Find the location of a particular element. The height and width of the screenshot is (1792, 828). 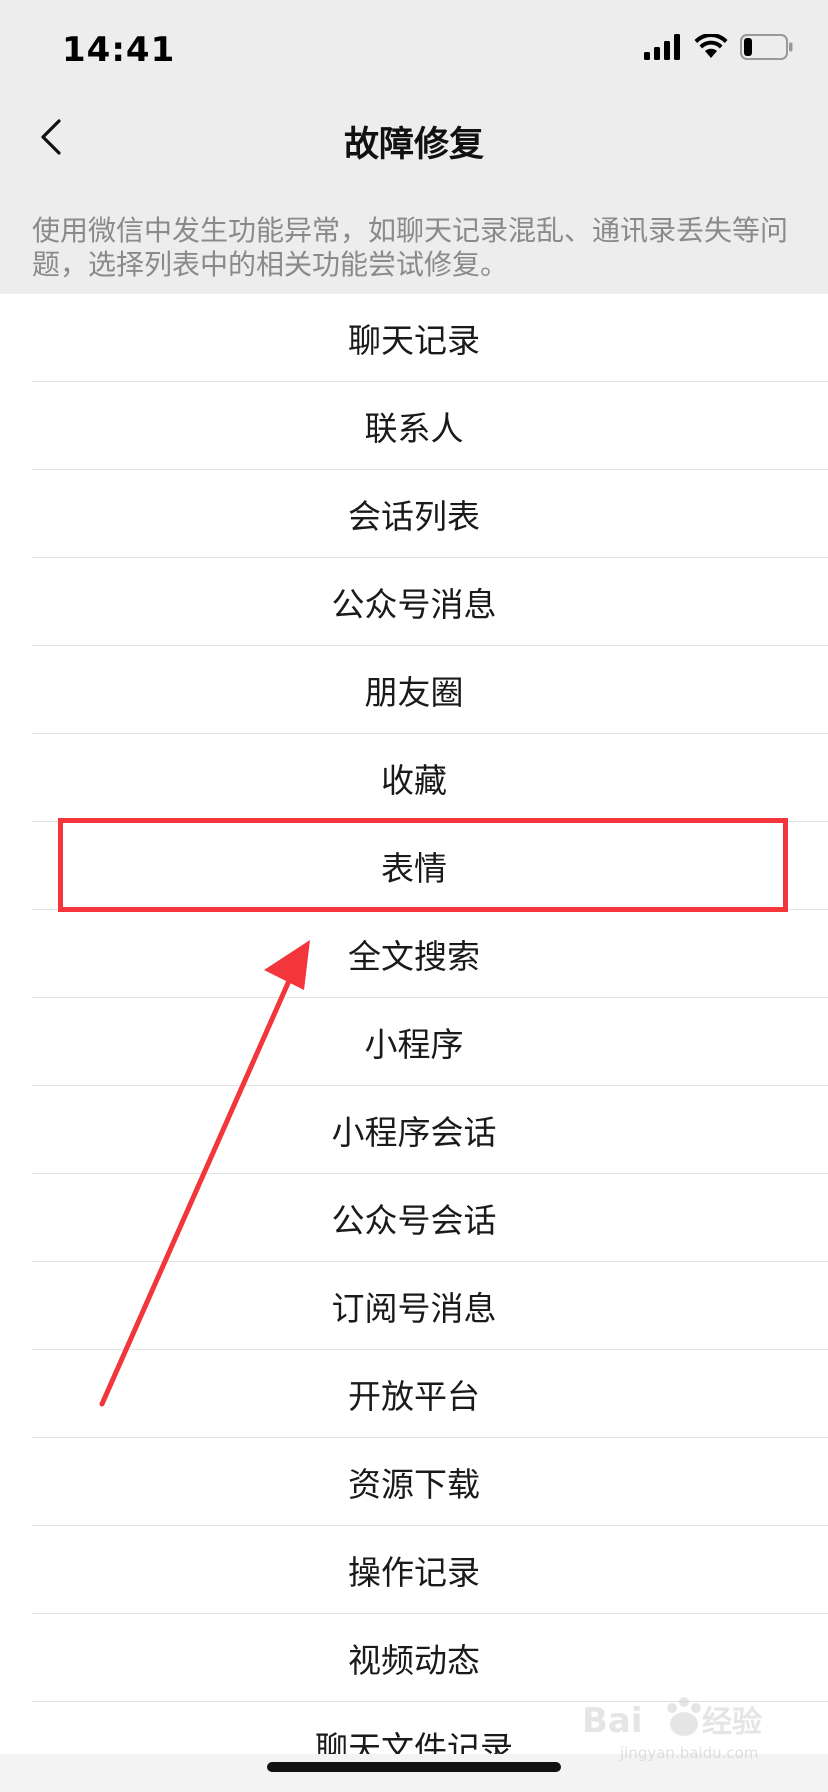

page-title: 故障修复 is located at coordinates (413, 145).